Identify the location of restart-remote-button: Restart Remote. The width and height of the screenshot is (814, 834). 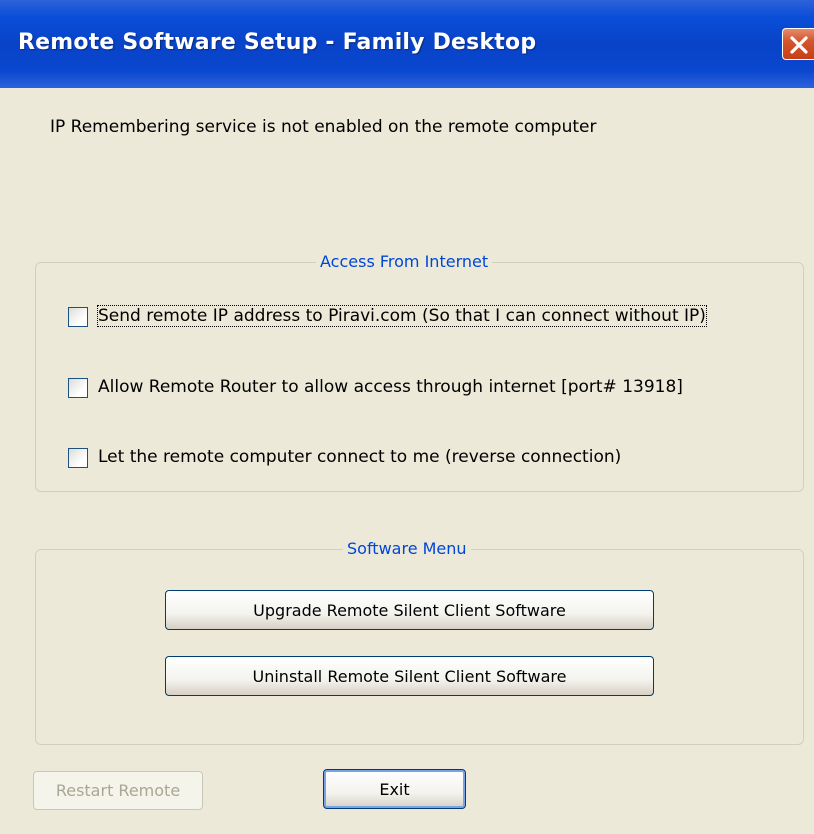
(118, 790).